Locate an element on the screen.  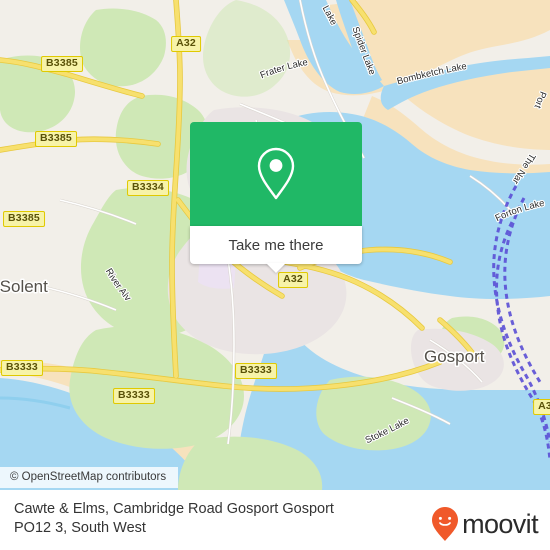
map-pin-icon is located at coordinates (276, 173).